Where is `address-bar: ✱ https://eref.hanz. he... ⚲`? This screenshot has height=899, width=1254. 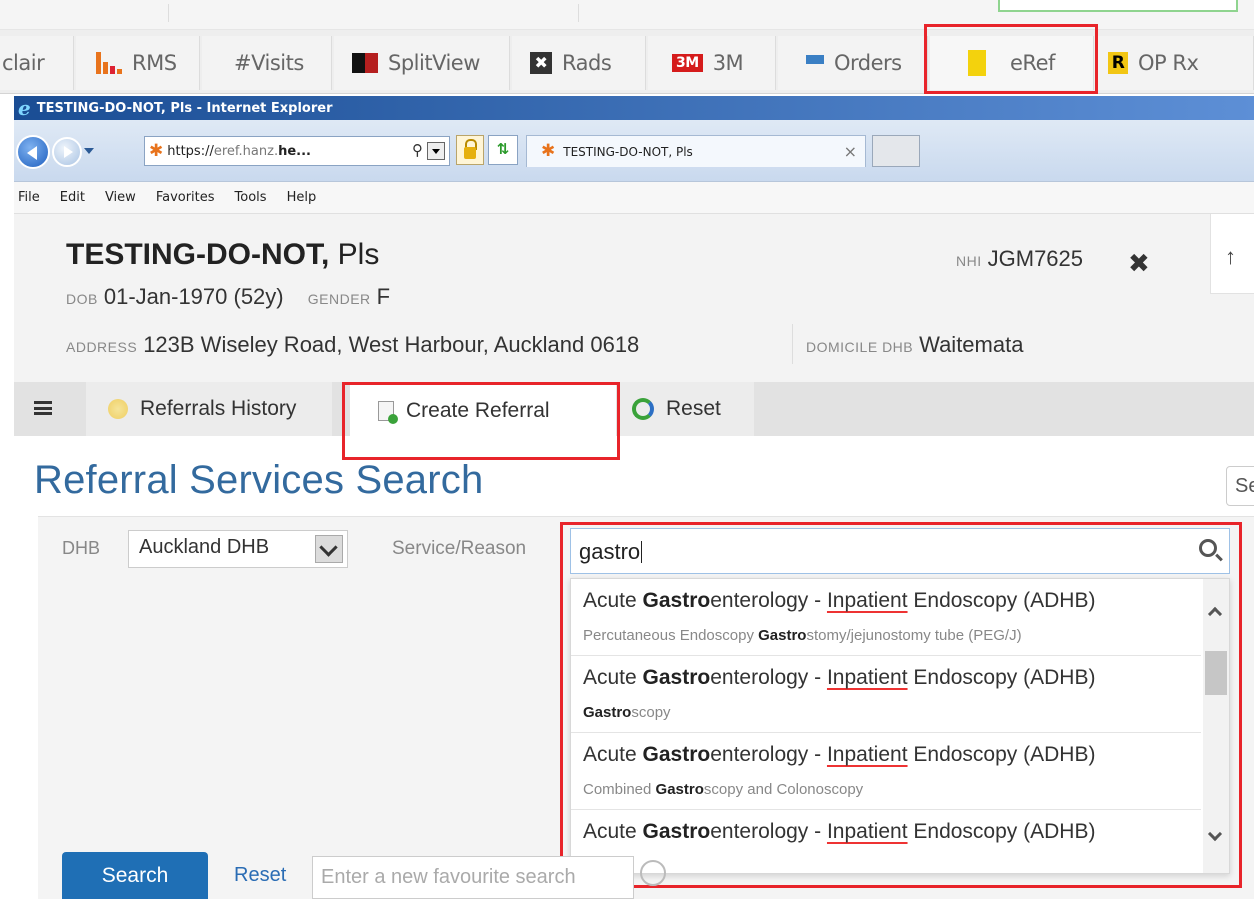 address-bar: ✱ https://eref.hanz. he... ⚲ is located at coordinates (297, 151).